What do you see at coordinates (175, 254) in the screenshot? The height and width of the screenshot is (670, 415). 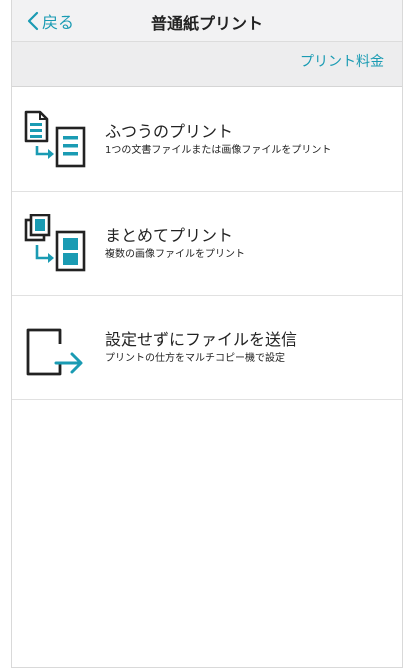 I see `item-description: 複数の画像ファイルをプリント` at bounding box center [175, 254].